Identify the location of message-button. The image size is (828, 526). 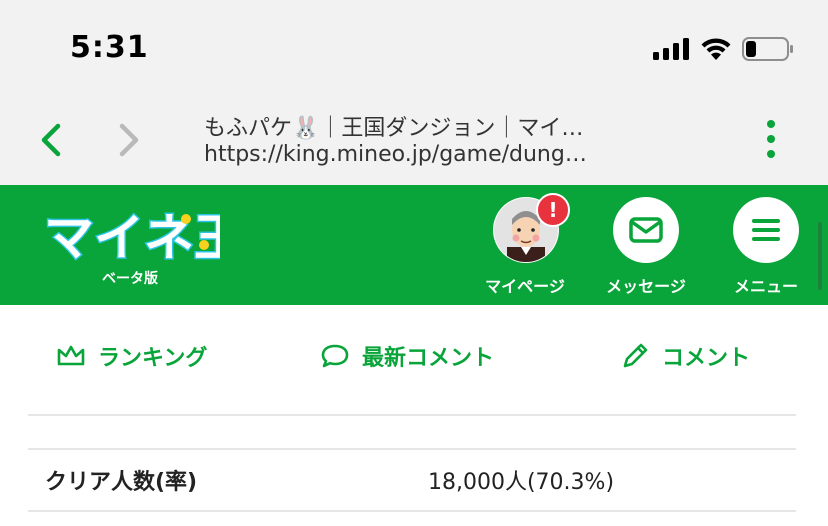
(646, 230).